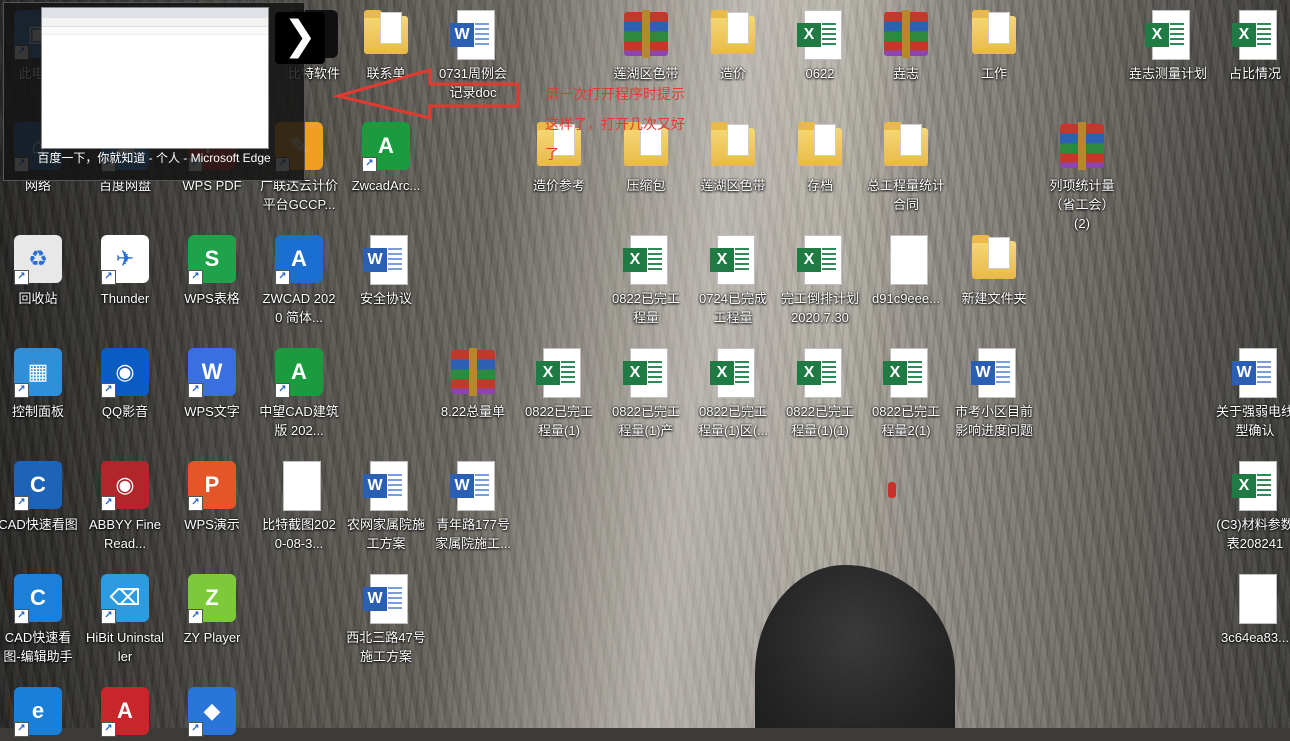 Image resolution: width=1290 pixels, height=741 pixels. I want to click on annotation-note: 第一次打开程序时提示 这样了，打开几次又好 了, so click(615, 125).